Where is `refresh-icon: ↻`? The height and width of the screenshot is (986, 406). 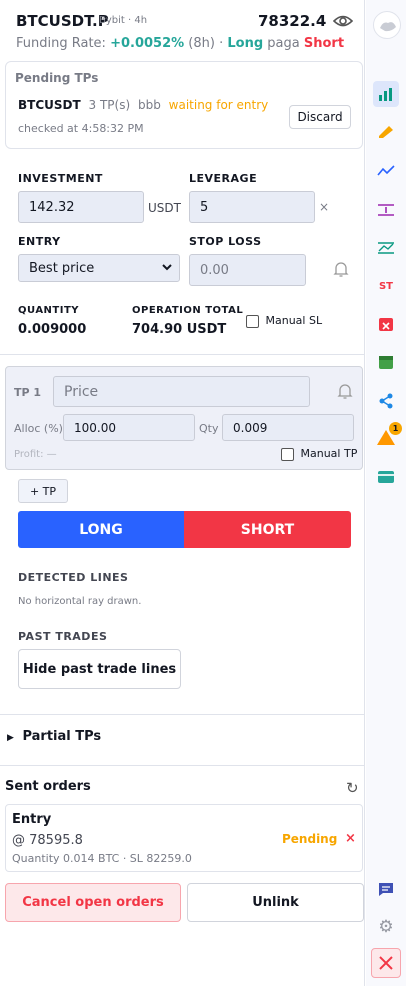 refresh-icon: ↻ is located at coordinates (352, 788).